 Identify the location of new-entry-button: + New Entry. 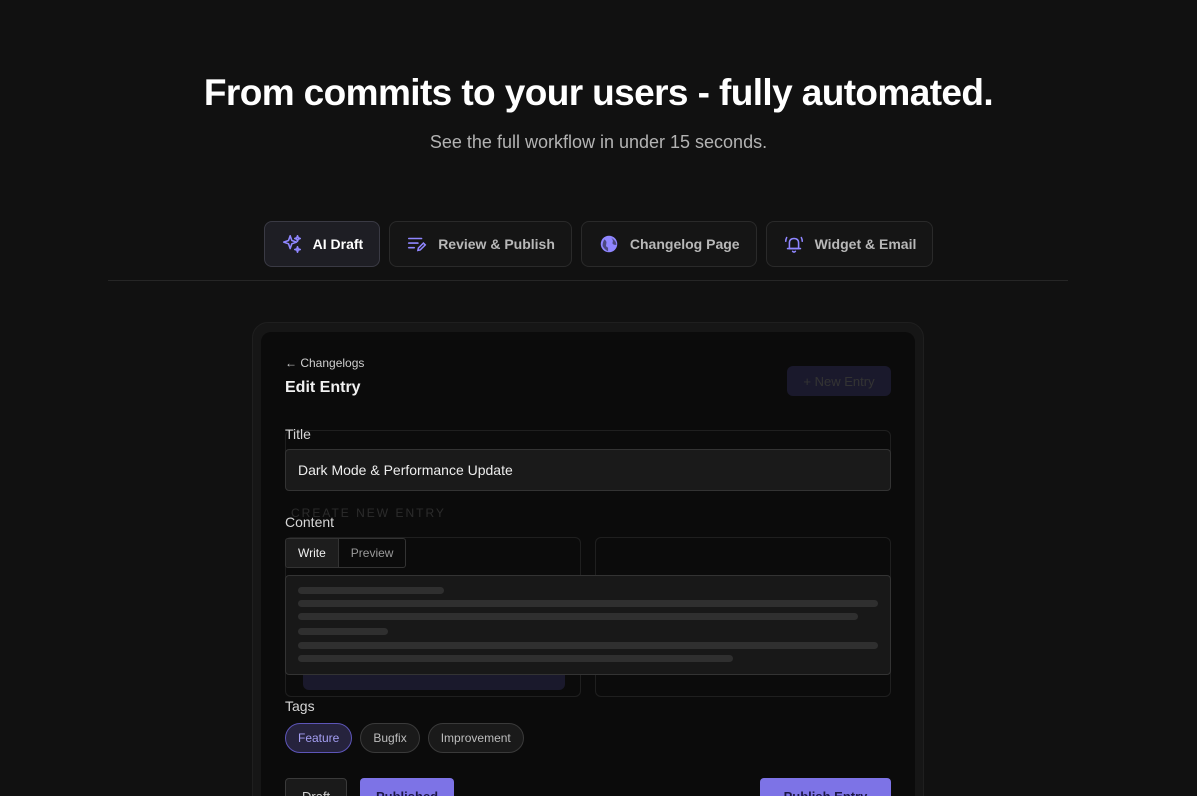
(839, 381).